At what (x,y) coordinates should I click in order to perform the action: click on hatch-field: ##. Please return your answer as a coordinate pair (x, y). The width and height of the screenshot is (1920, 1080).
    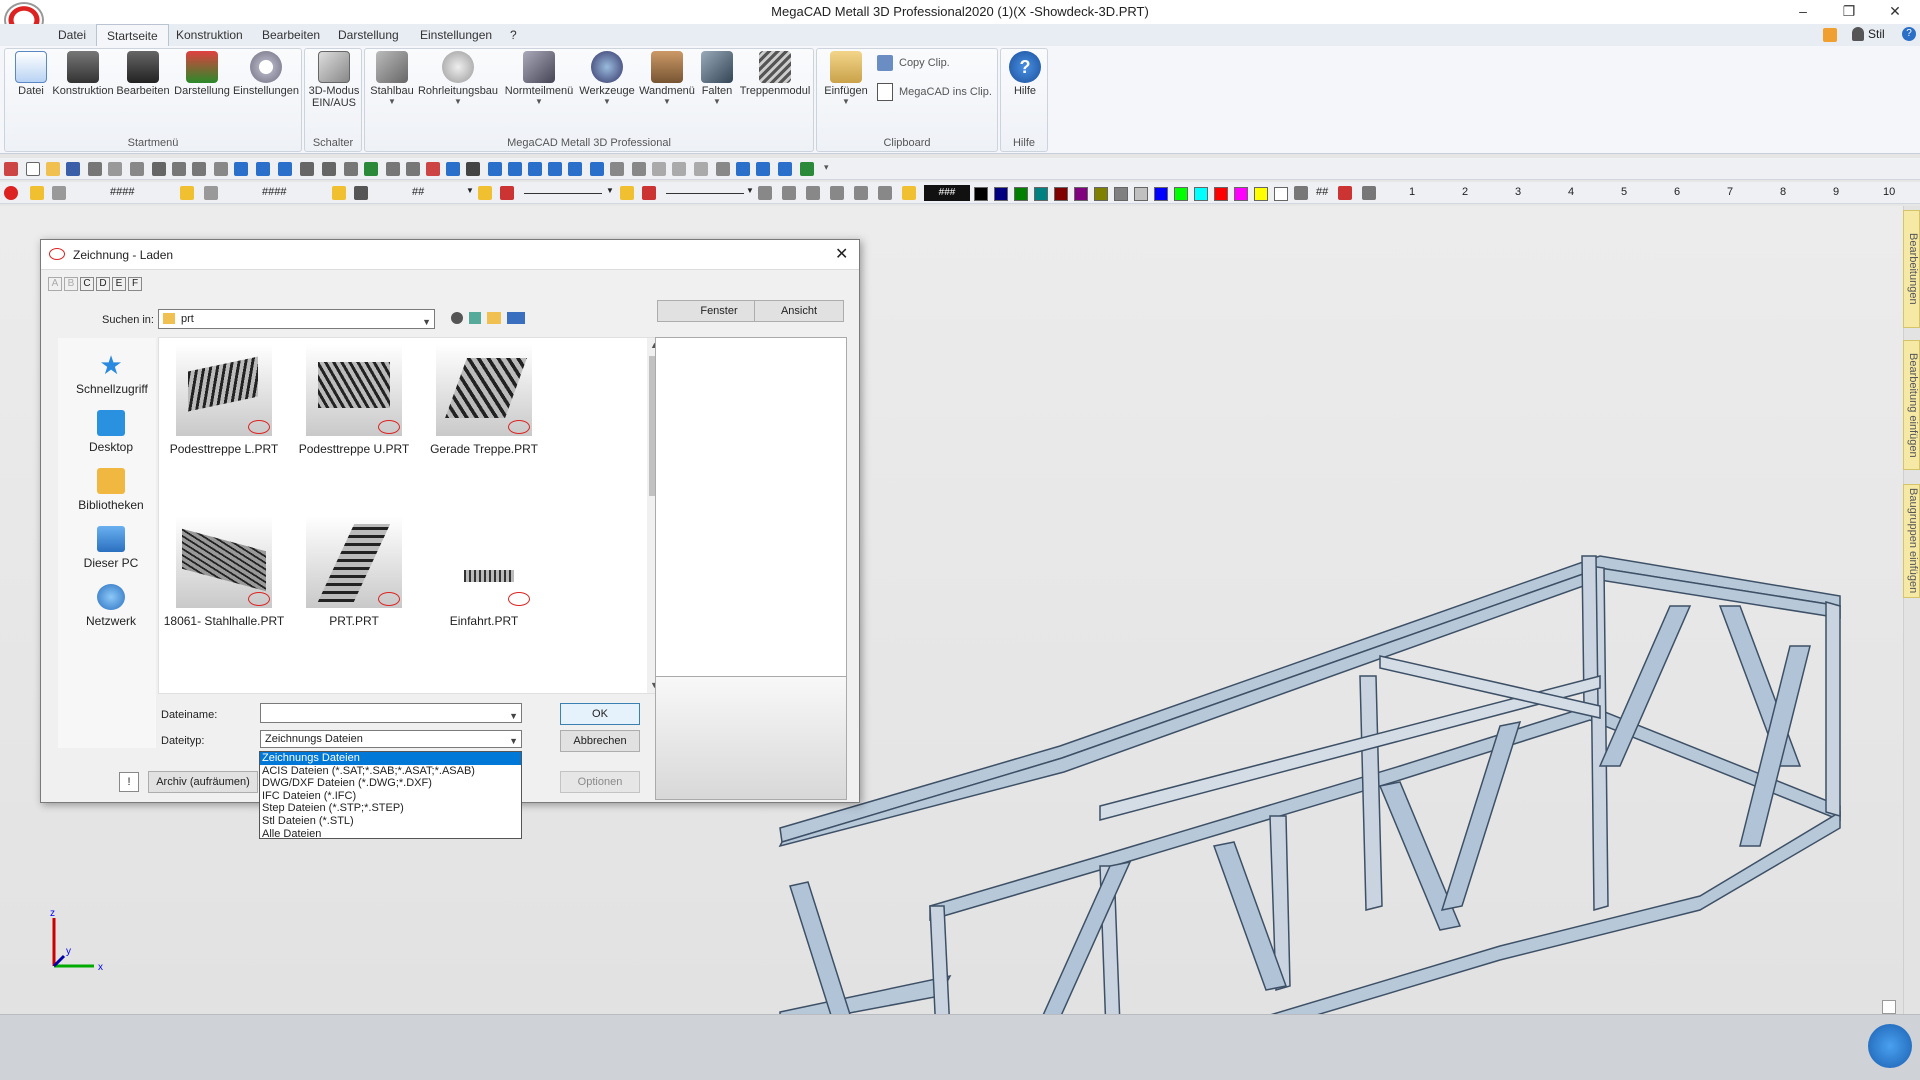
    Looking at the image, I should click on (1322, 192).